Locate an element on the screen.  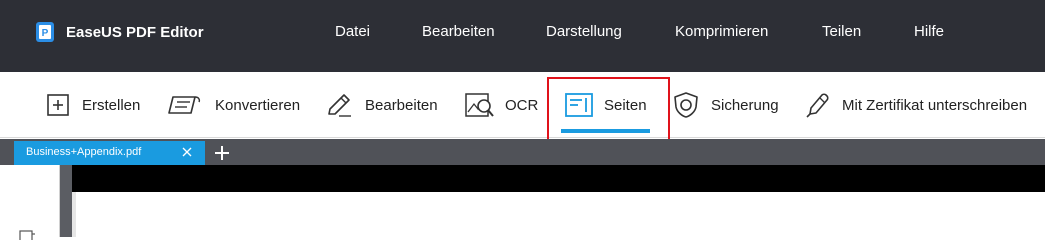
document-tab: Business+Appendix.pdf is located at coordinates (109, 153).